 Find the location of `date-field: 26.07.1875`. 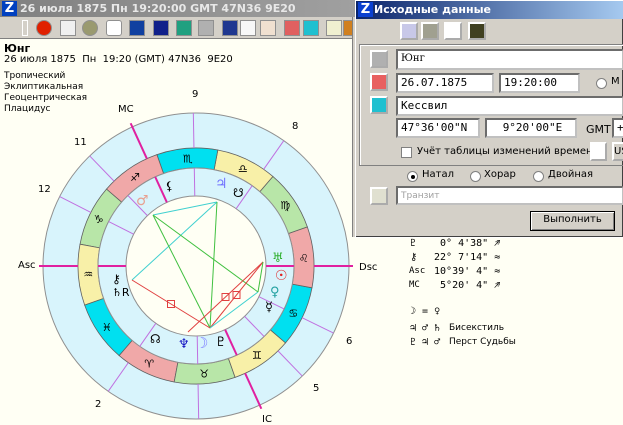

date-field: 26.07.1875 is located at coordinates (445, 83).